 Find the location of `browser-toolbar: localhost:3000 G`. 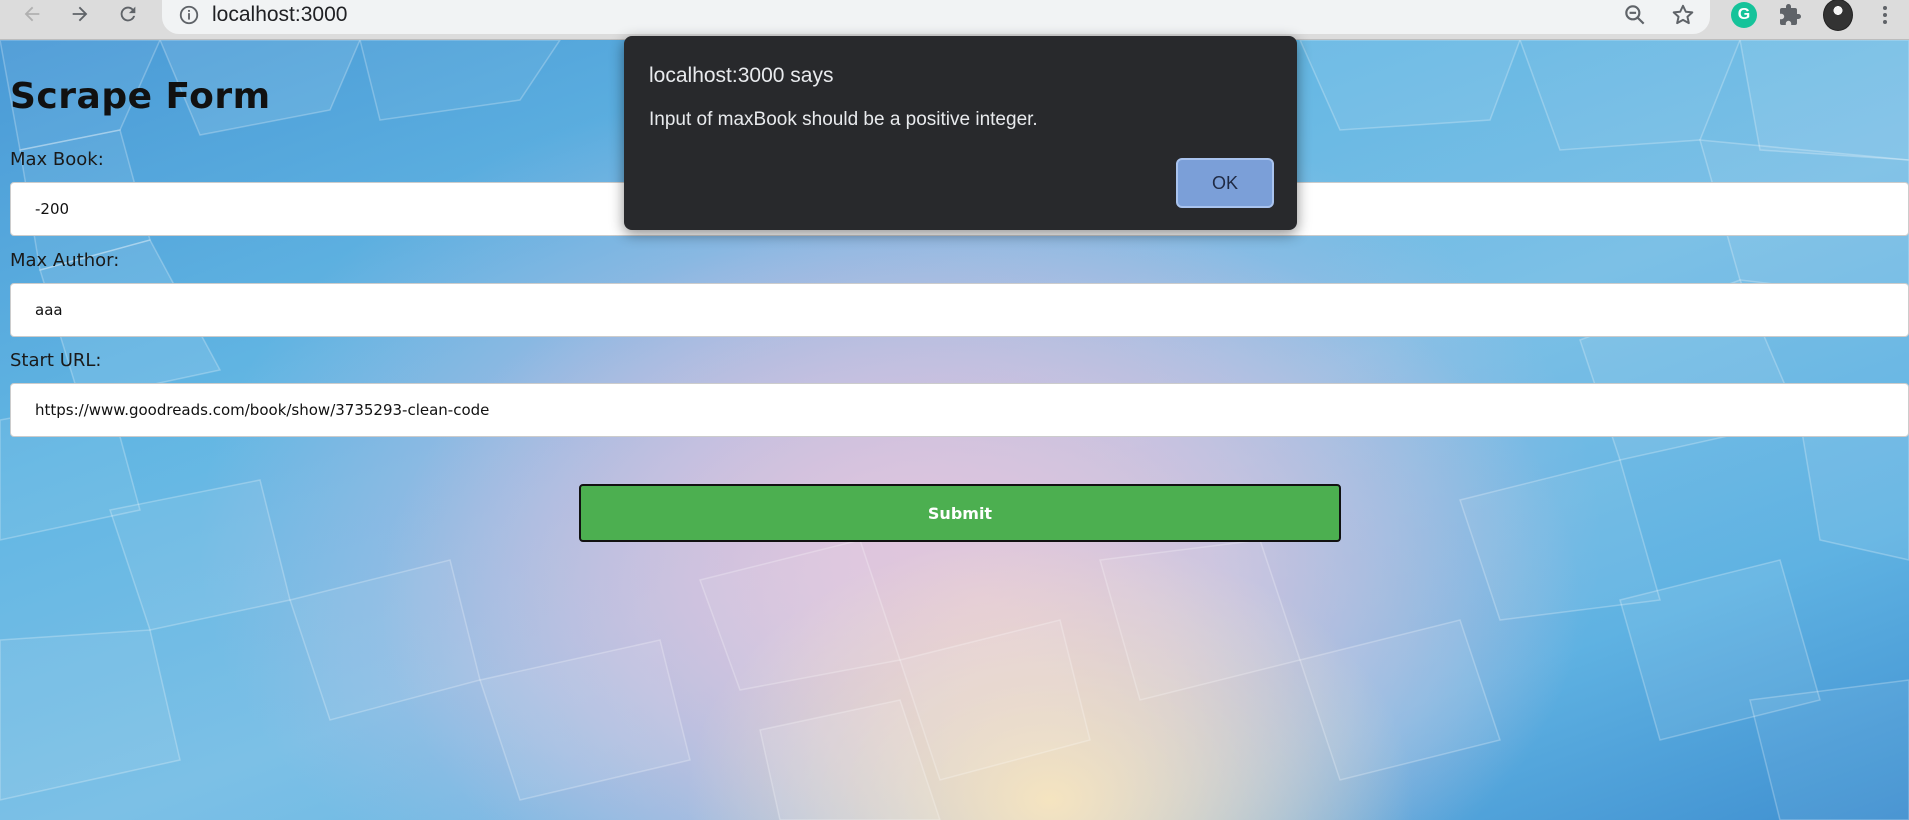

browser-toolbar: localhost:3000 G is located at coordinates (954, 20).